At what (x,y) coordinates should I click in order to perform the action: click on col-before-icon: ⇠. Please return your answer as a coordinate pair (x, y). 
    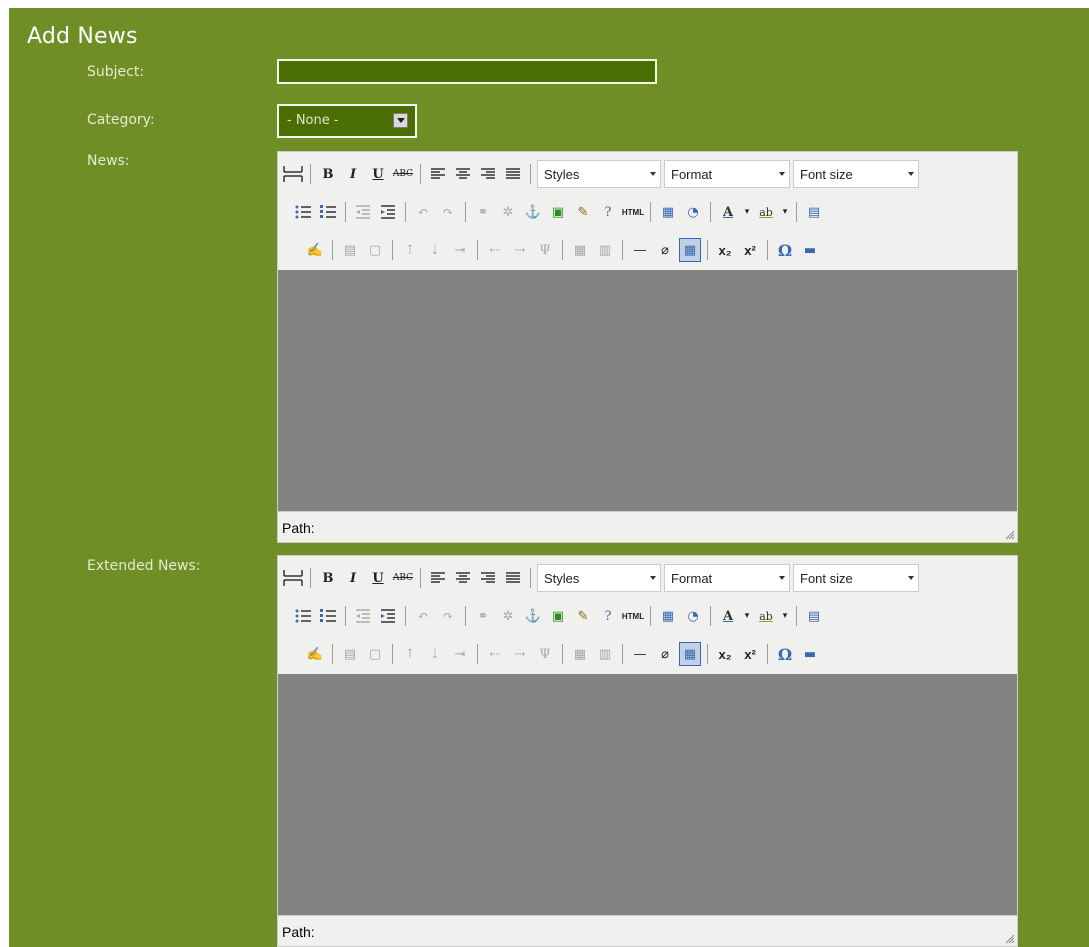
    Looking at the image, I should click on (495, 250).